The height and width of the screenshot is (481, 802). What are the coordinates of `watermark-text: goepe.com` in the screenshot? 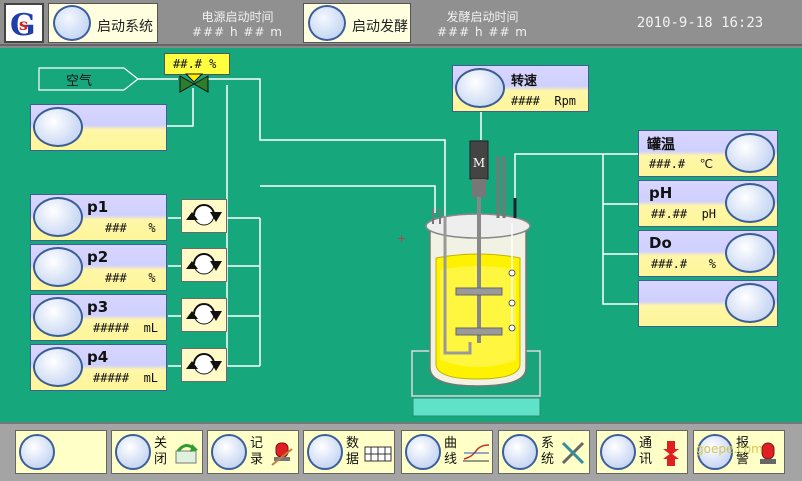 It's located at (729, 449).